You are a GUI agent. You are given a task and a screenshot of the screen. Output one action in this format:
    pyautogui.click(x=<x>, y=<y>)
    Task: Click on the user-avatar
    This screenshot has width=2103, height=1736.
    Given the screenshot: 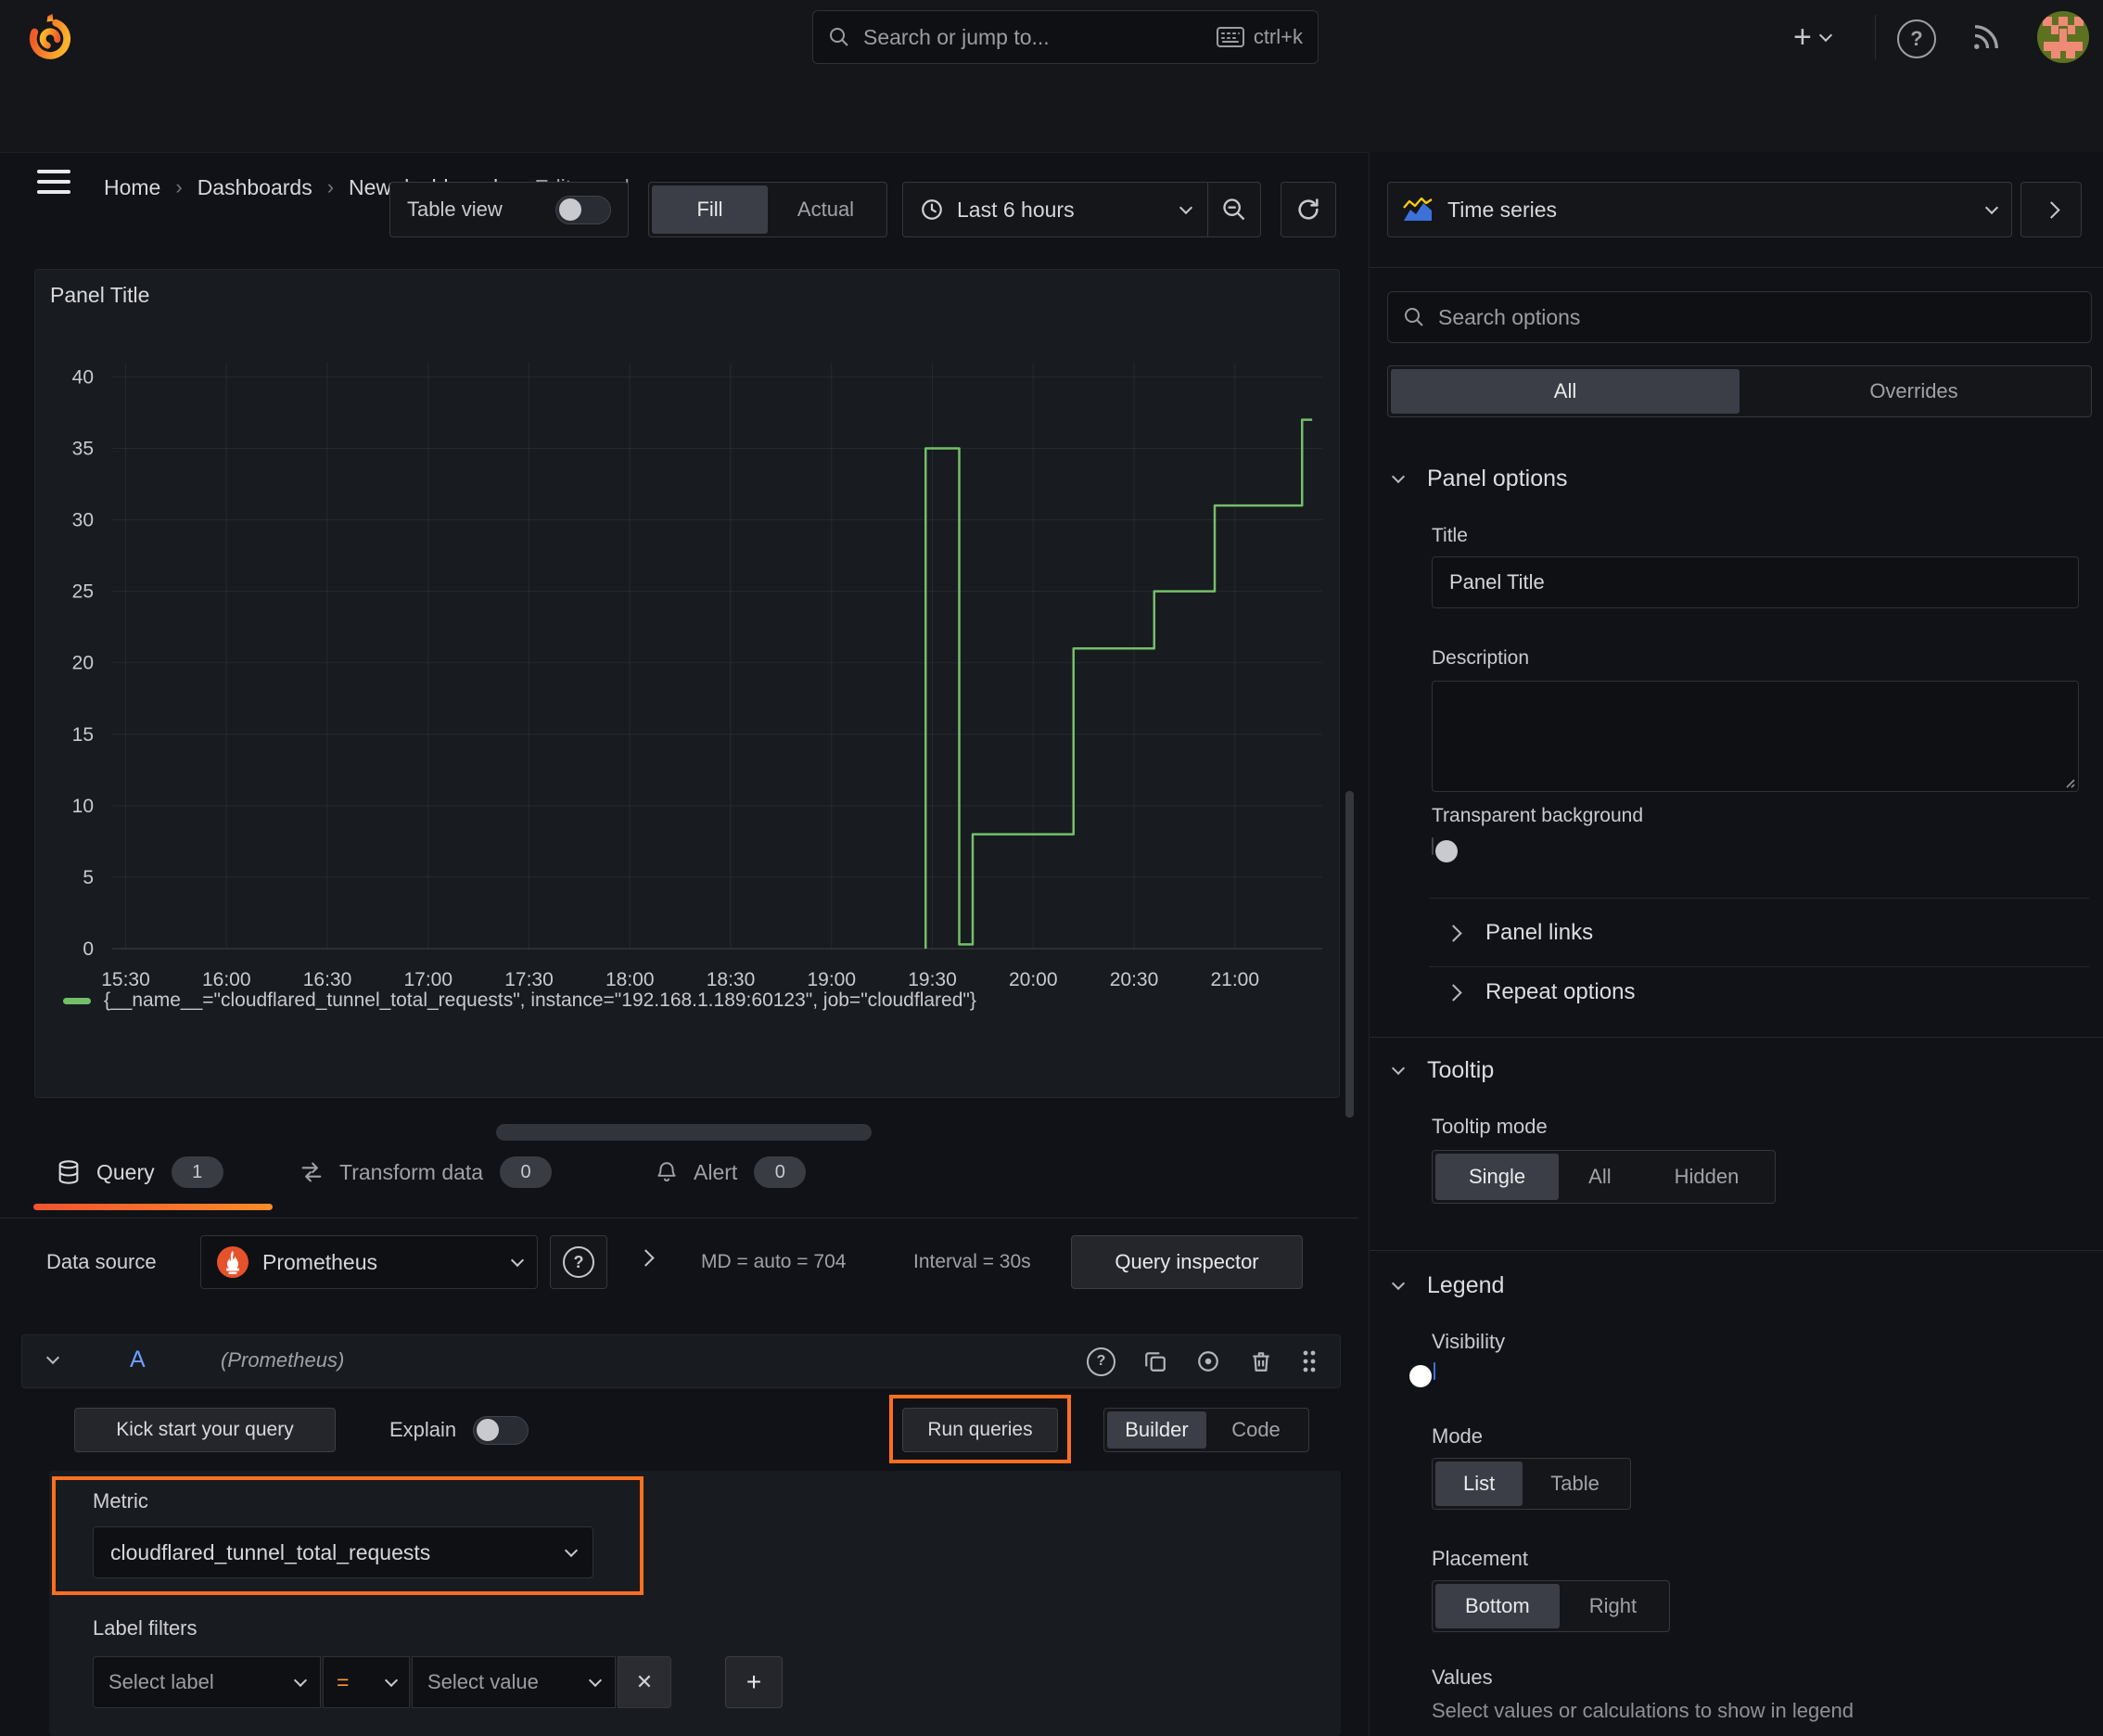 What is the action you would take?
    pyautogui.click(x=2063, y=37)
    